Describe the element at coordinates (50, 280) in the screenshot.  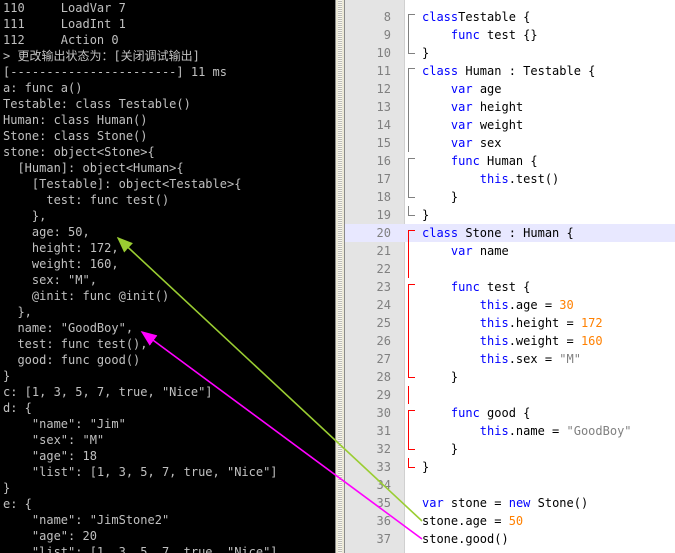
I see `console-line: sex: "M",` at that location.